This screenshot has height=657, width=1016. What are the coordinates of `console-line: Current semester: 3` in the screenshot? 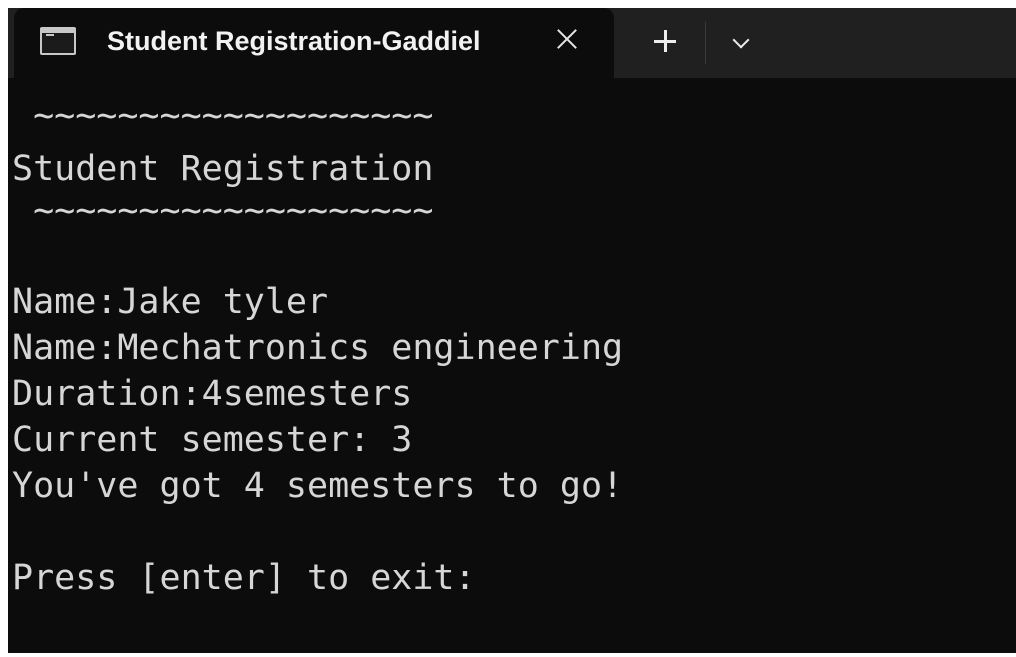 It's located at (212, 440).